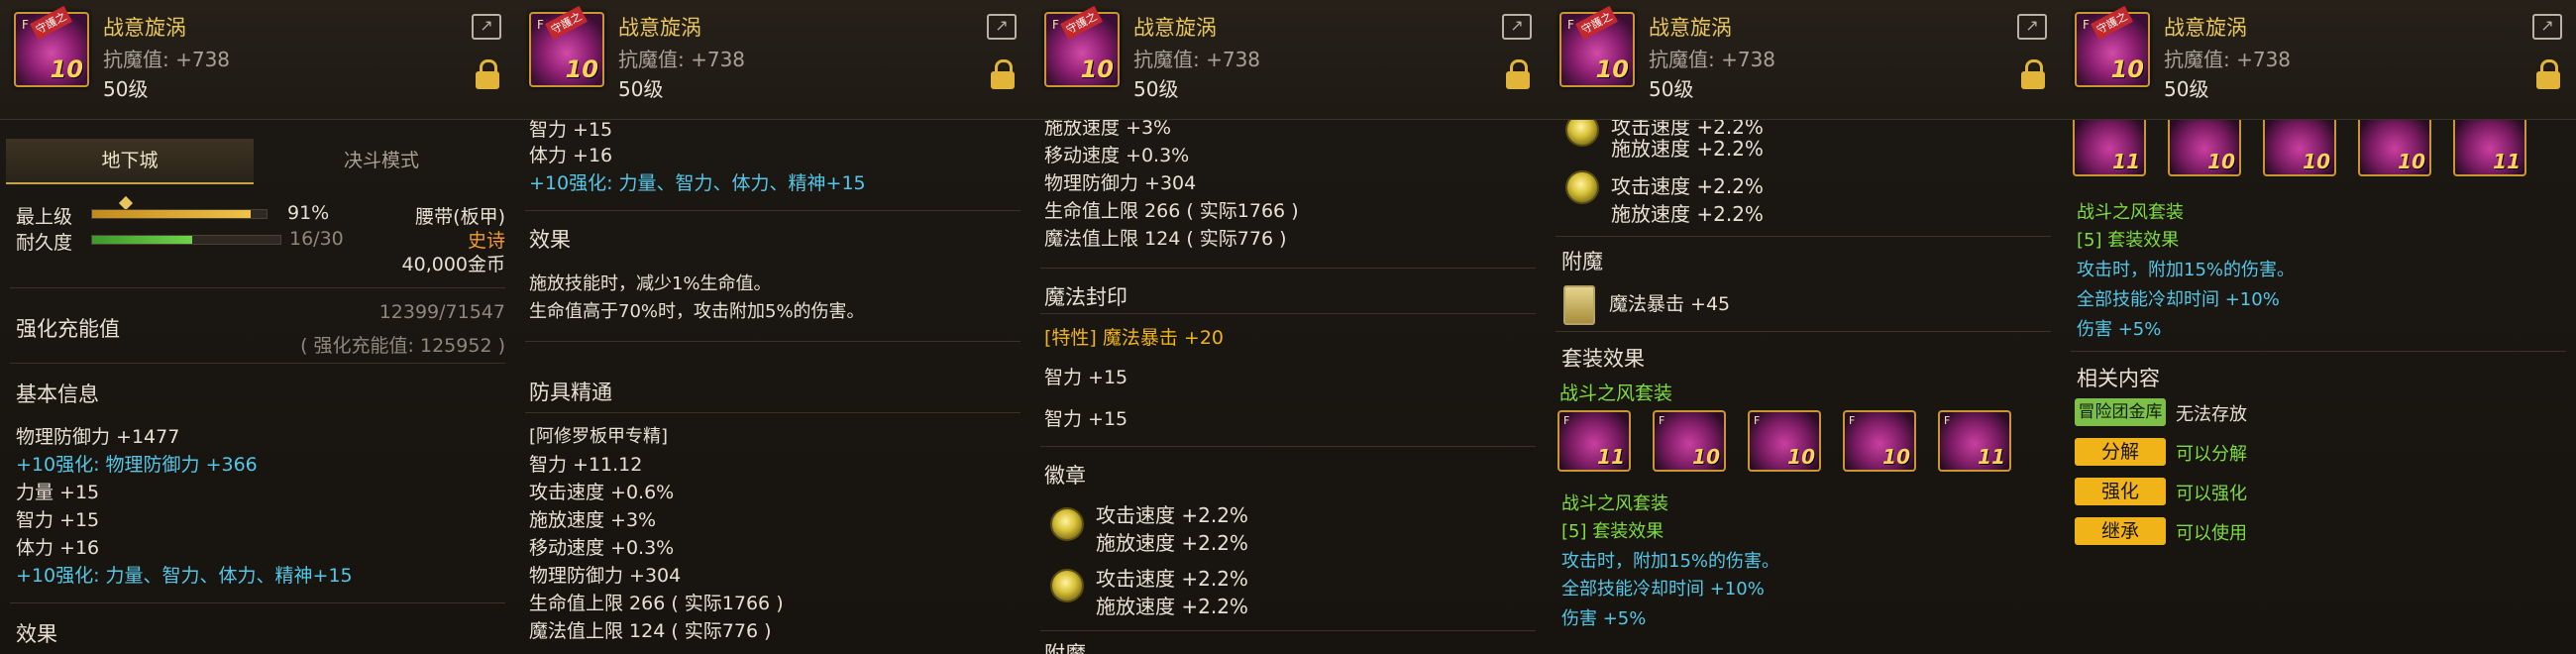 The height and width of the screenshot is (654, 2576). What do you see at coordinates (1134, 338) in the screenshot?
I see `seal-trait: [特性] 魔法暴击 +20` at bounding box center [1134, 338].